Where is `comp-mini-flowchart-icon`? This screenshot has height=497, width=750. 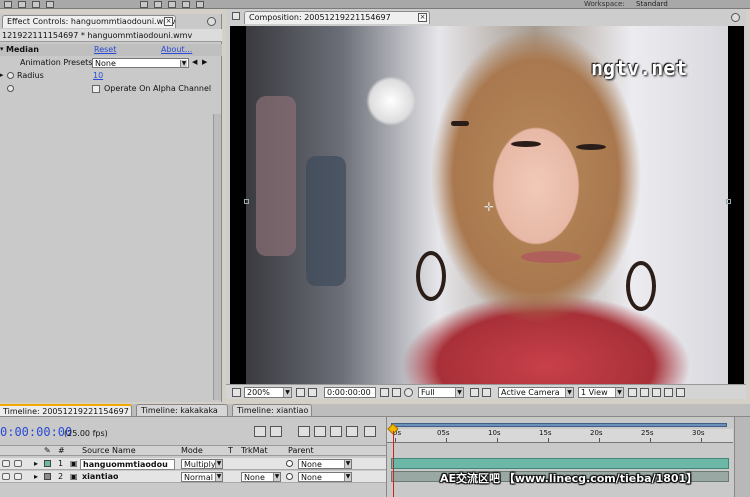
comp-mini-flowchart-icon is located at coordinates (260, 431).